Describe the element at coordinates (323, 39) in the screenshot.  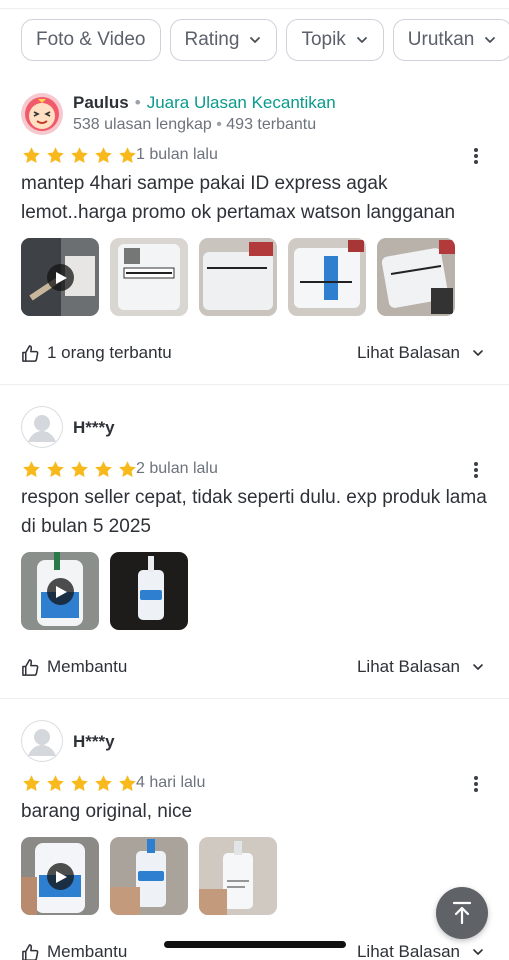
I see `filter-chip-label: Topik` at that location.